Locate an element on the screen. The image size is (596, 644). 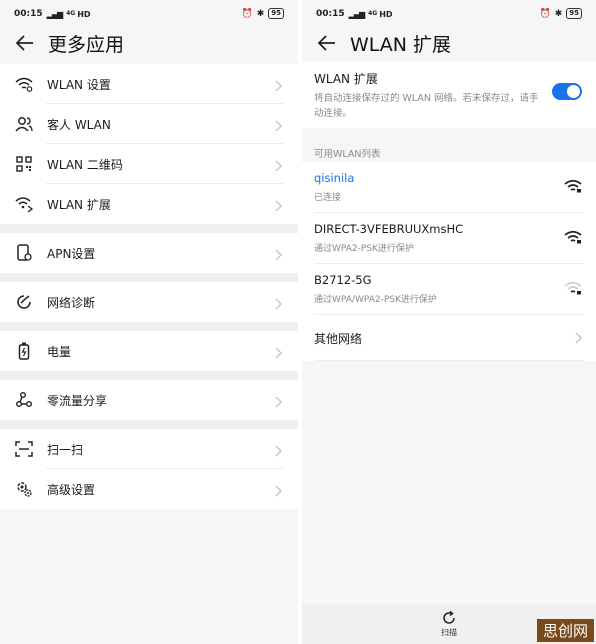
apn-icon is located at coordinates (24, 253).